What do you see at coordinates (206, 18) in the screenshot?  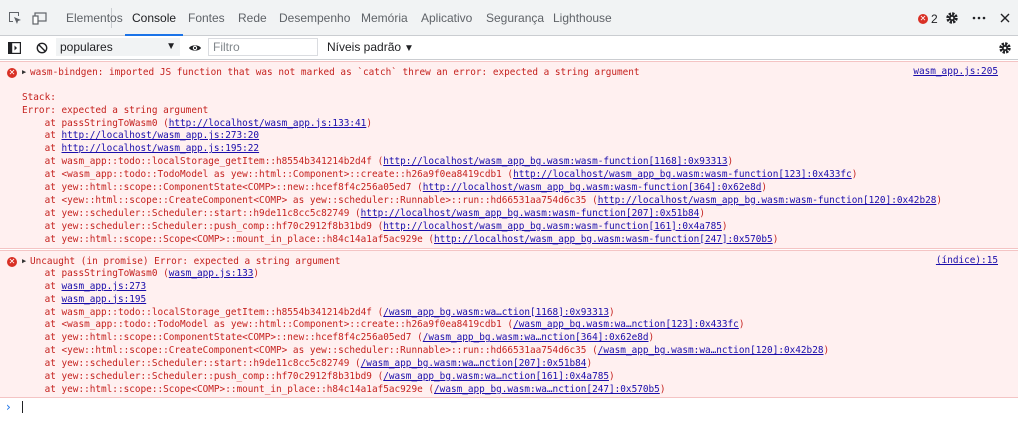 I see `tab-fontes: Fontes` at bounding box center [206, 18].